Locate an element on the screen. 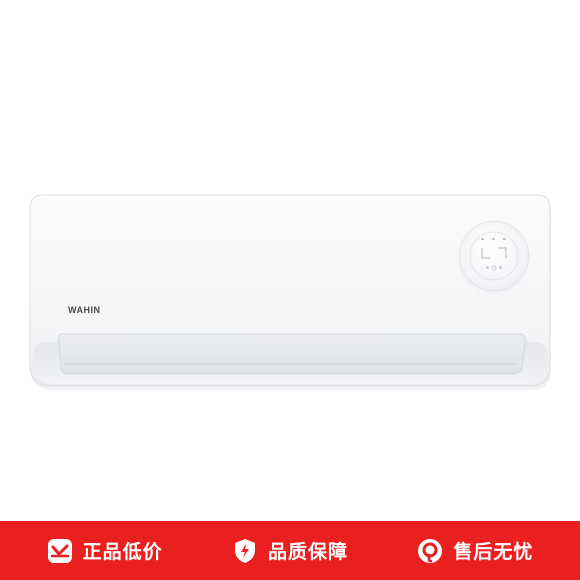  shield-bolt-icon is located at coordinates (245, 551).